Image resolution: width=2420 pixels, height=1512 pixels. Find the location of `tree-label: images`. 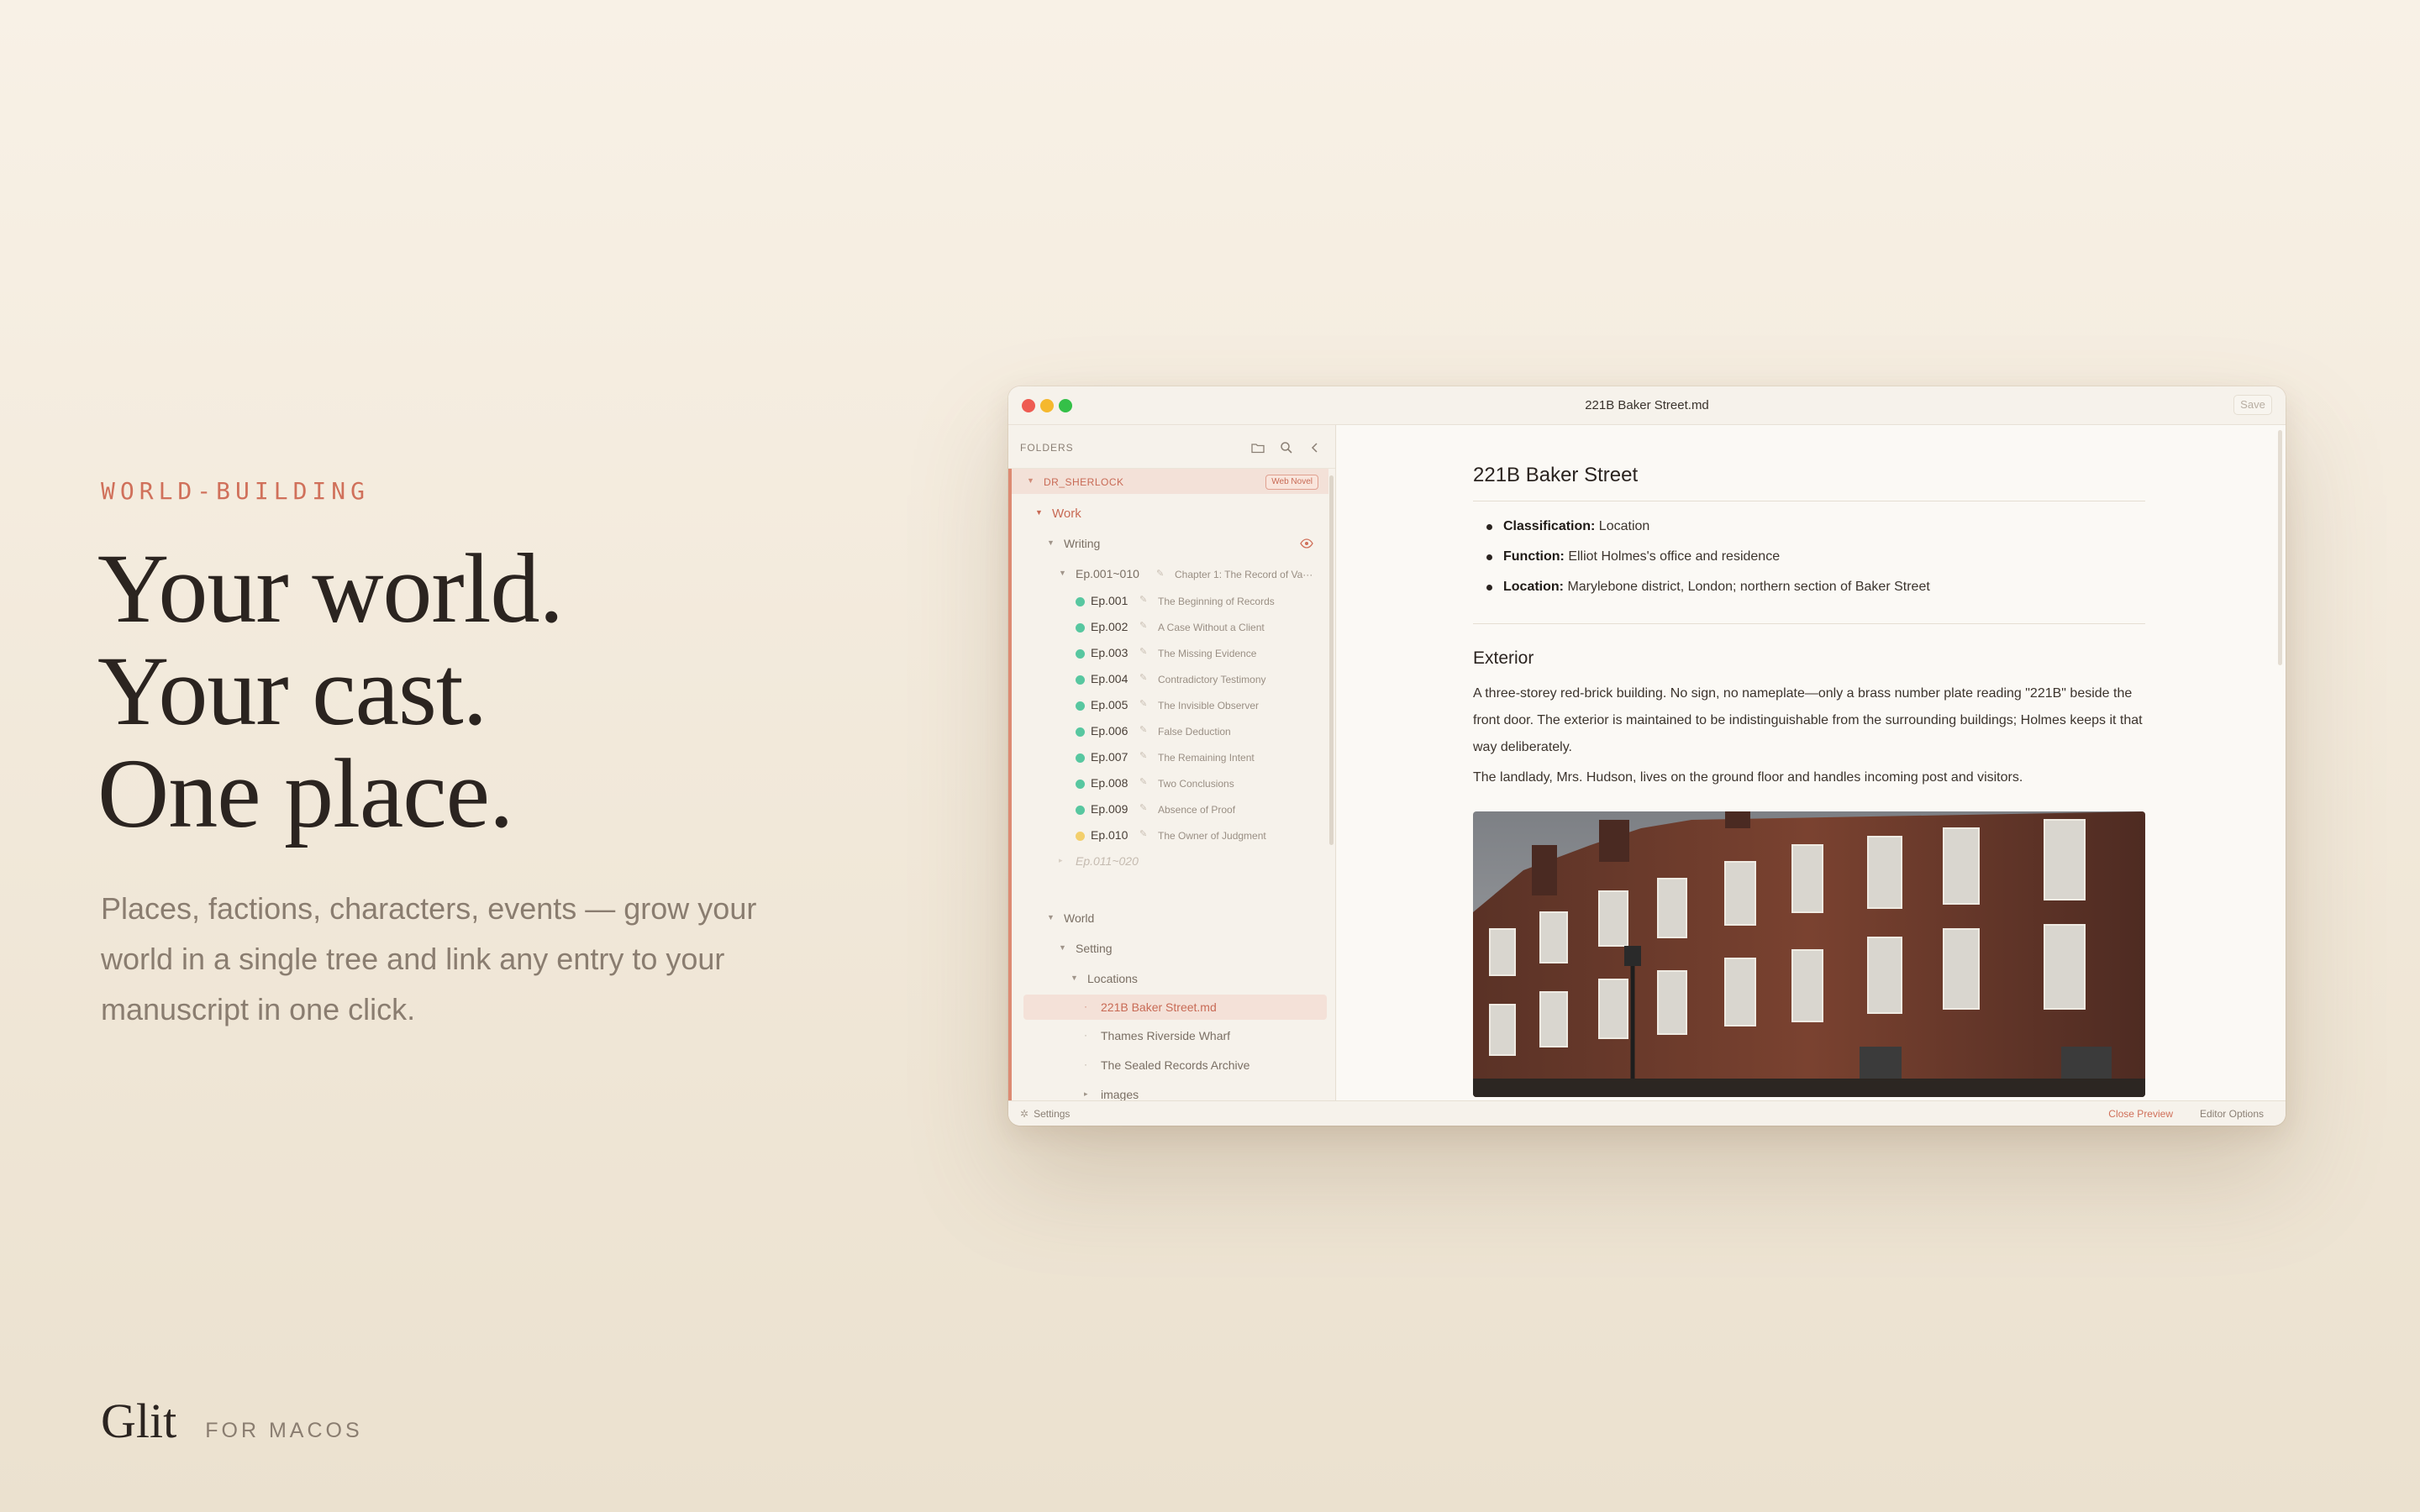

tree-label: images is located at coordinates (1120, 1094).